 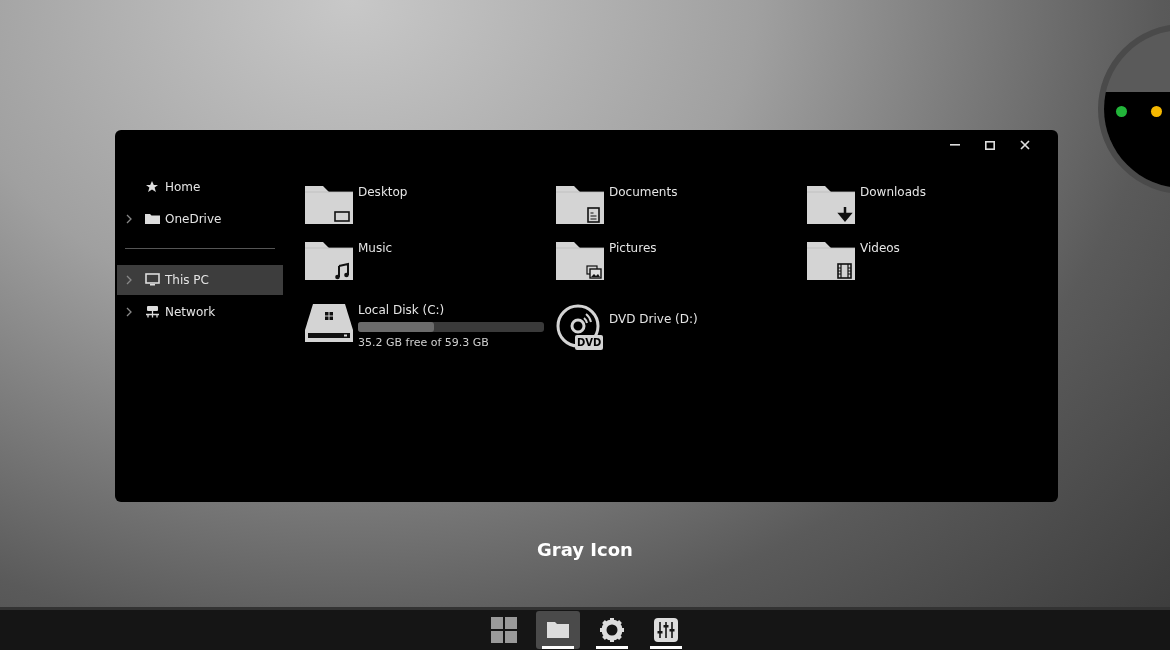 I want to click on sidebar-item: This PC, so click(x=200, y=280).